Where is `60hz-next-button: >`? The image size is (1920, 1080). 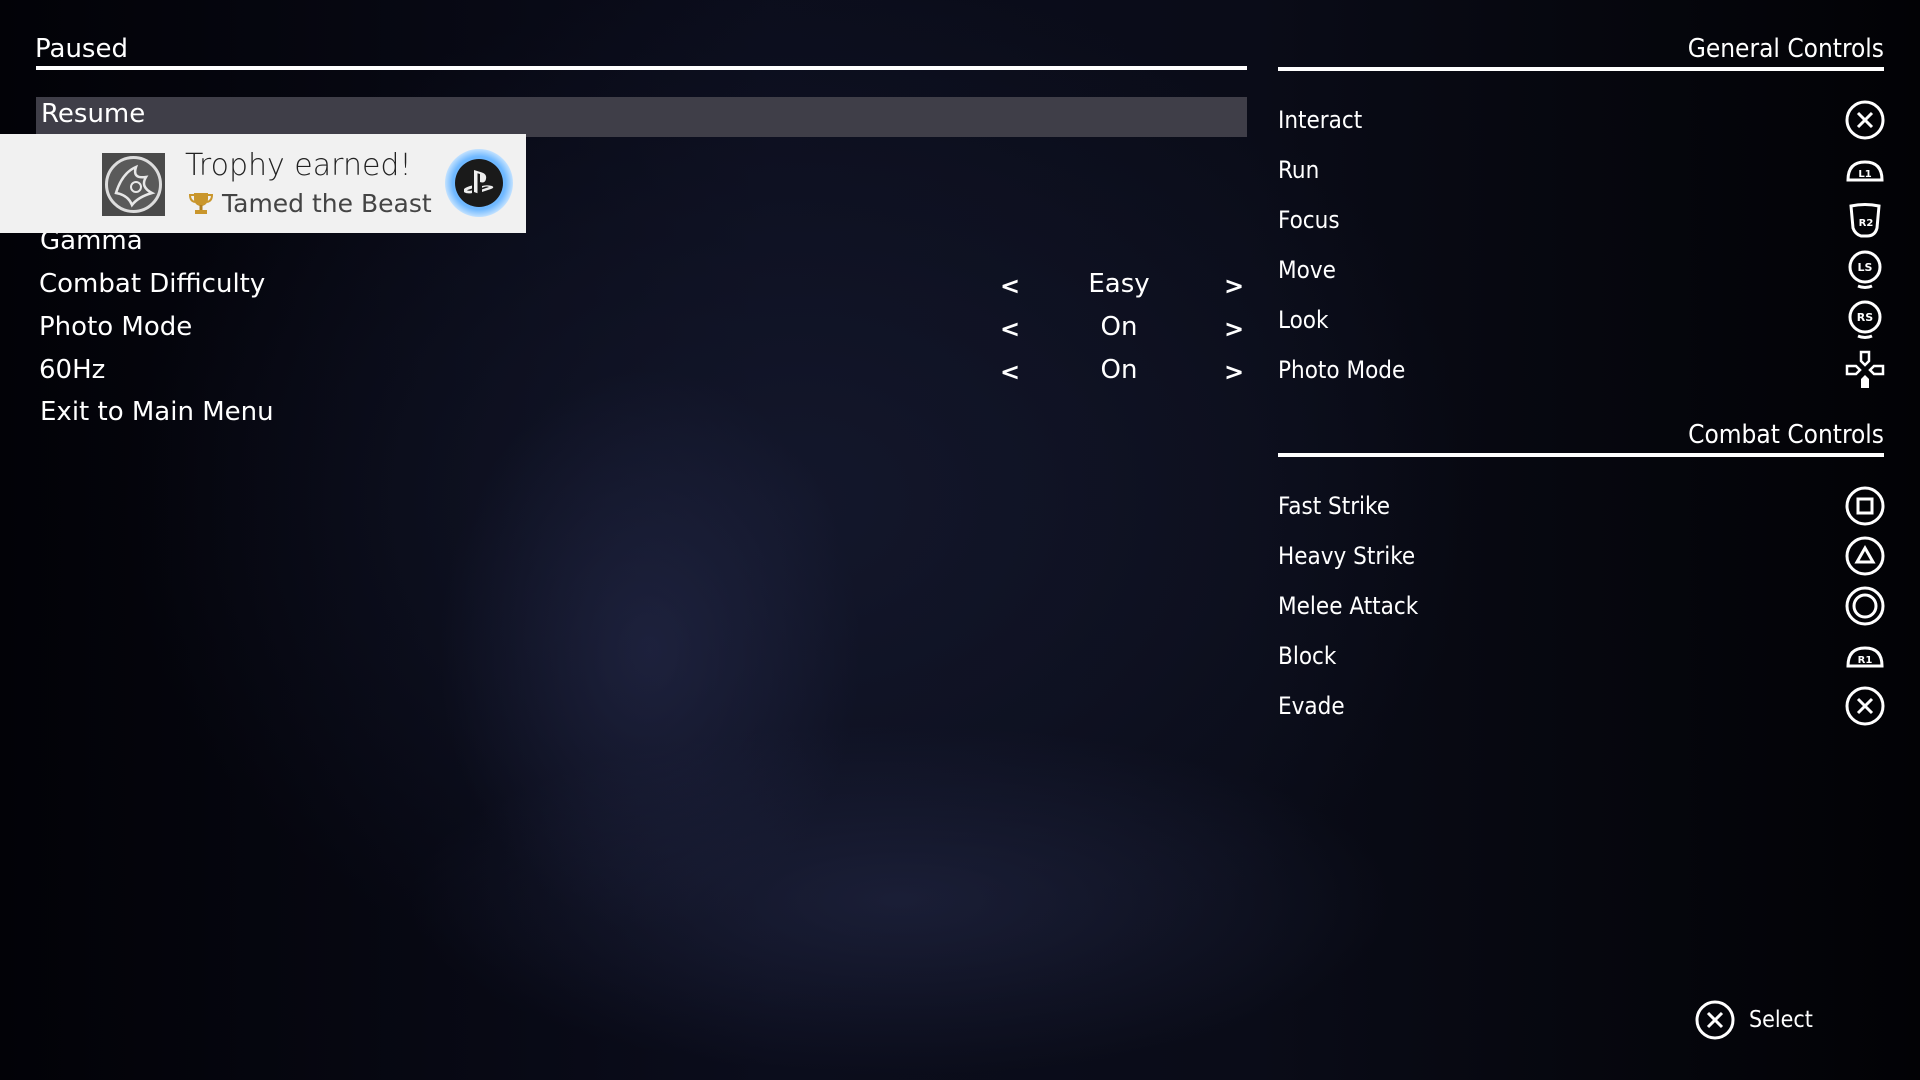 60hz-next-button: > is located at coordinates (1234, 372).